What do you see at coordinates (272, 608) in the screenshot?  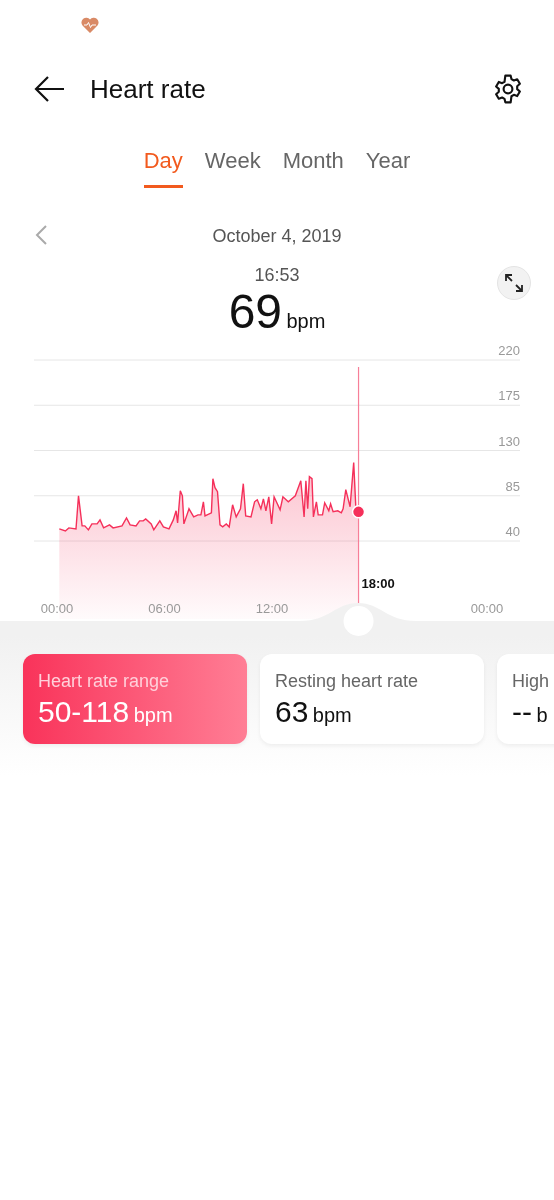 I see `x-axis-label: 12:00` at bounding box center [272, 608].